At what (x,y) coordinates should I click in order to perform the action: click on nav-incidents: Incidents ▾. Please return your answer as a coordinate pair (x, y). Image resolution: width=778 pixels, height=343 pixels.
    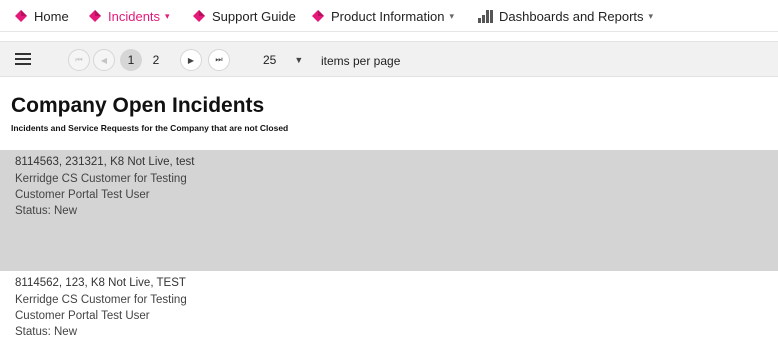
    Looking at the image, I should click on (129, 16).